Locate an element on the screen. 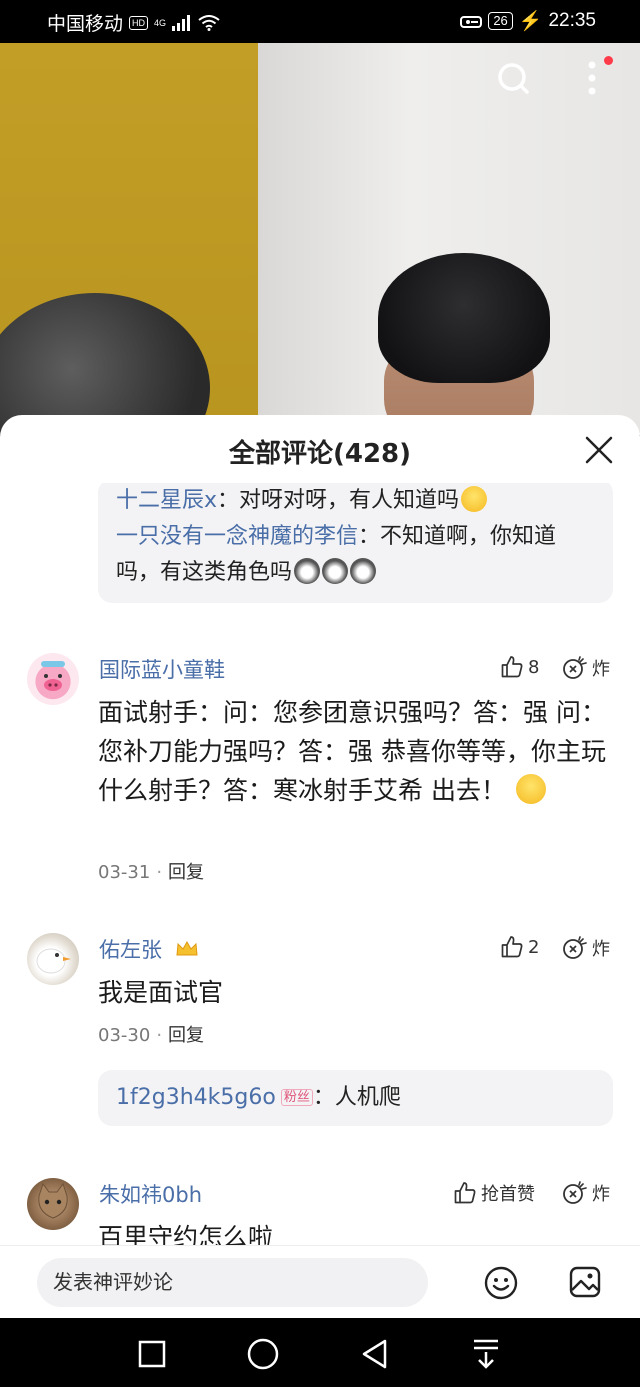 This screenshot has width=640, height=1387. charging-icon: ⚡ is located at coordinates (530, 21).